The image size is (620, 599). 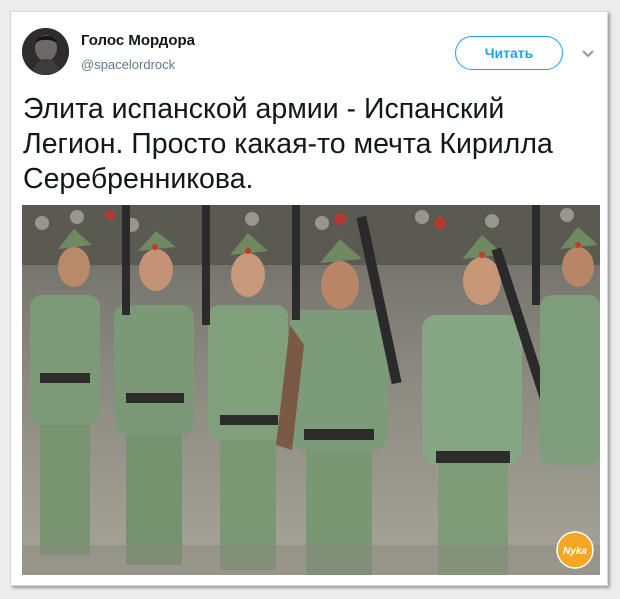 I want to click on avatar-photo, so click(x=45, y=51).